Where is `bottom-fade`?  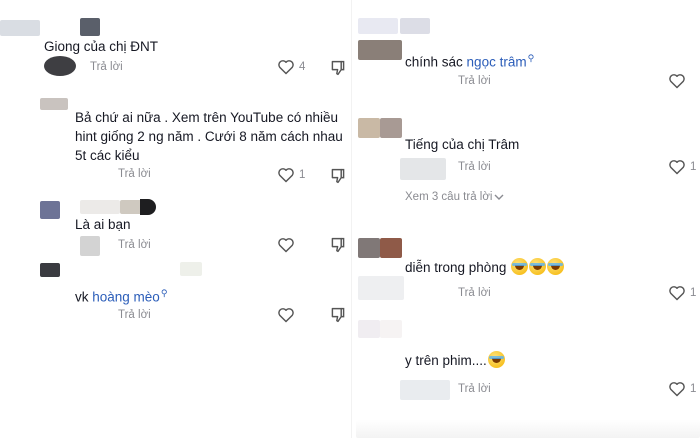 bottom-fade is located at coordinates (528, 429).